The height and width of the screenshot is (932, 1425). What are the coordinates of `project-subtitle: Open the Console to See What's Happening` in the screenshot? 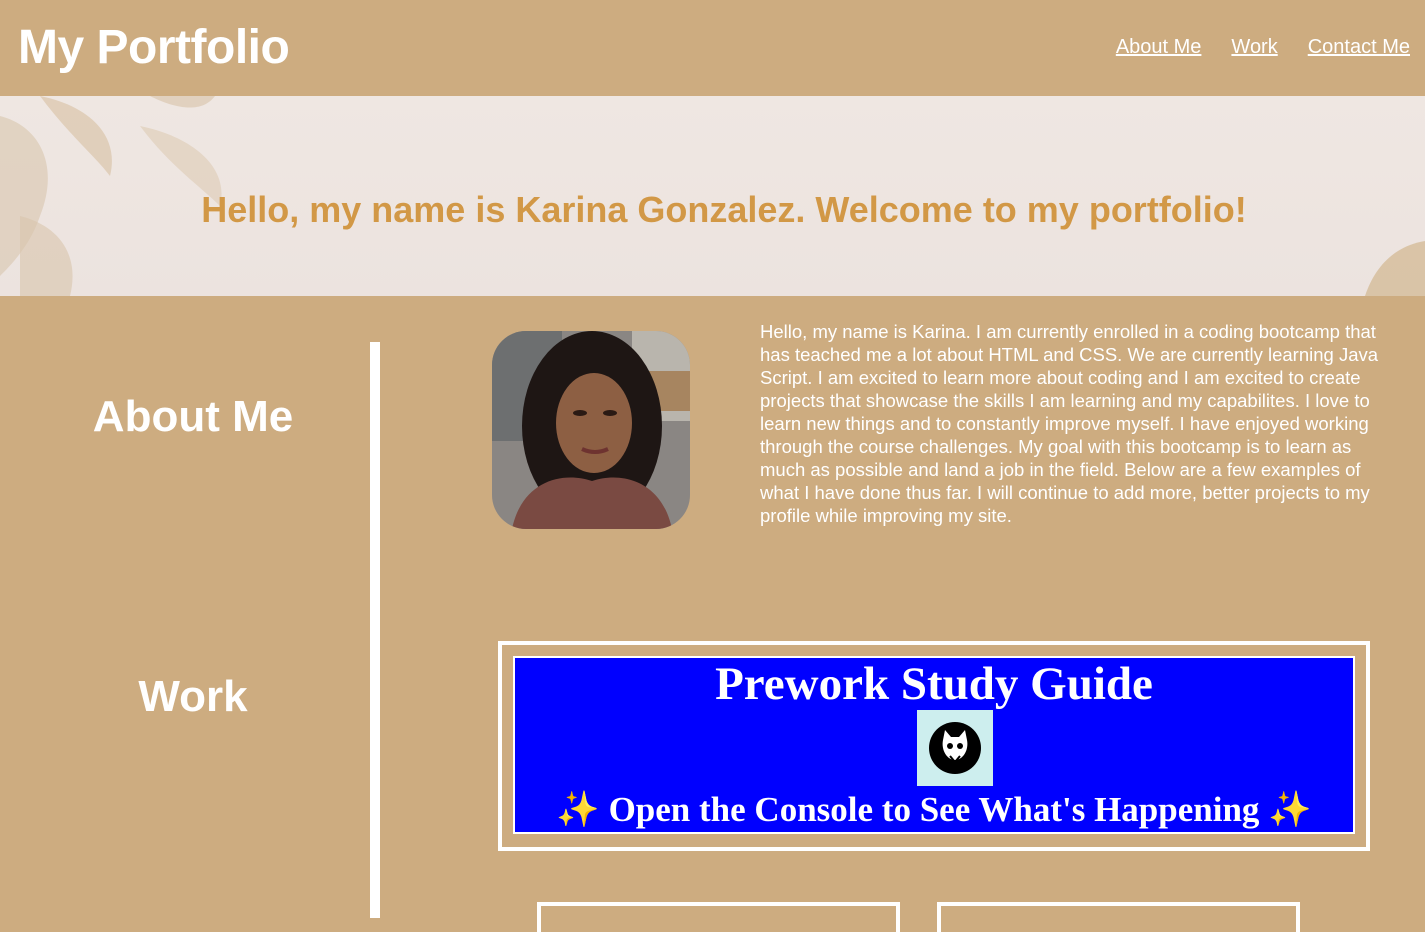 It's located at (934, 809).